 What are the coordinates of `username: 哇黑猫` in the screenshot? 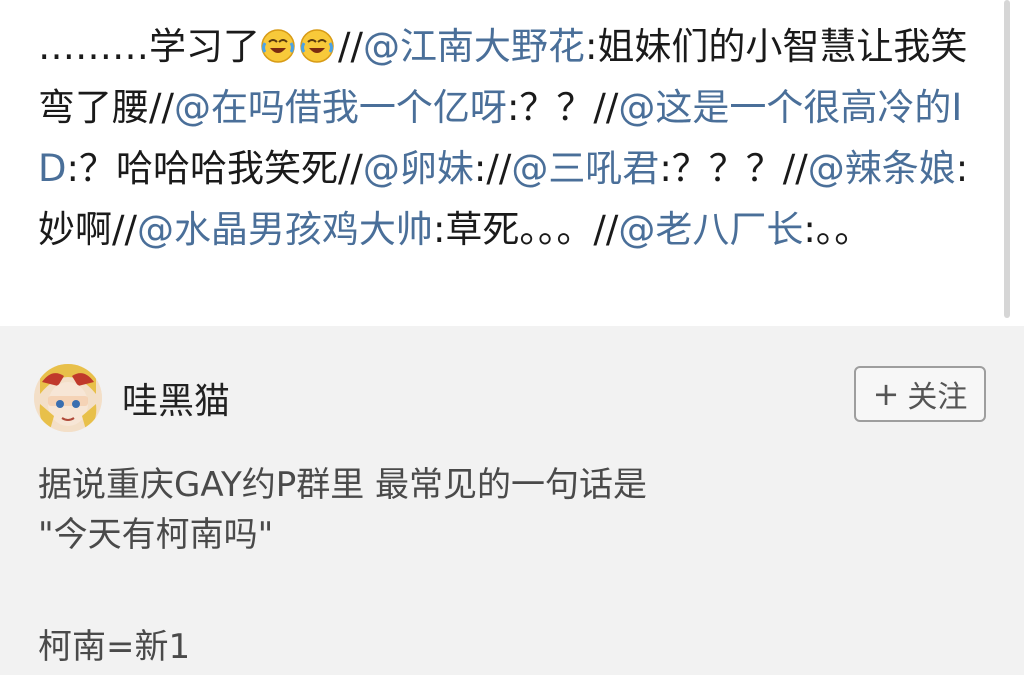 It's located at (176, 398).